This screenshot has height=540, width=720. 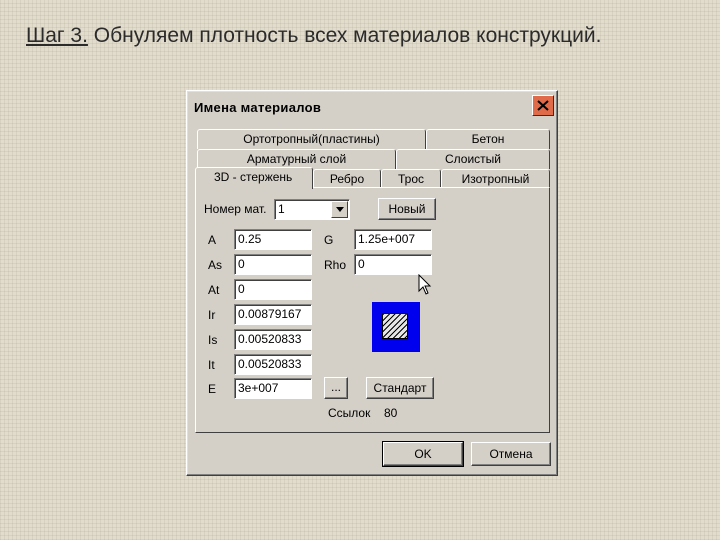 I want to click on label-g: G, so click(x=329, y=240).